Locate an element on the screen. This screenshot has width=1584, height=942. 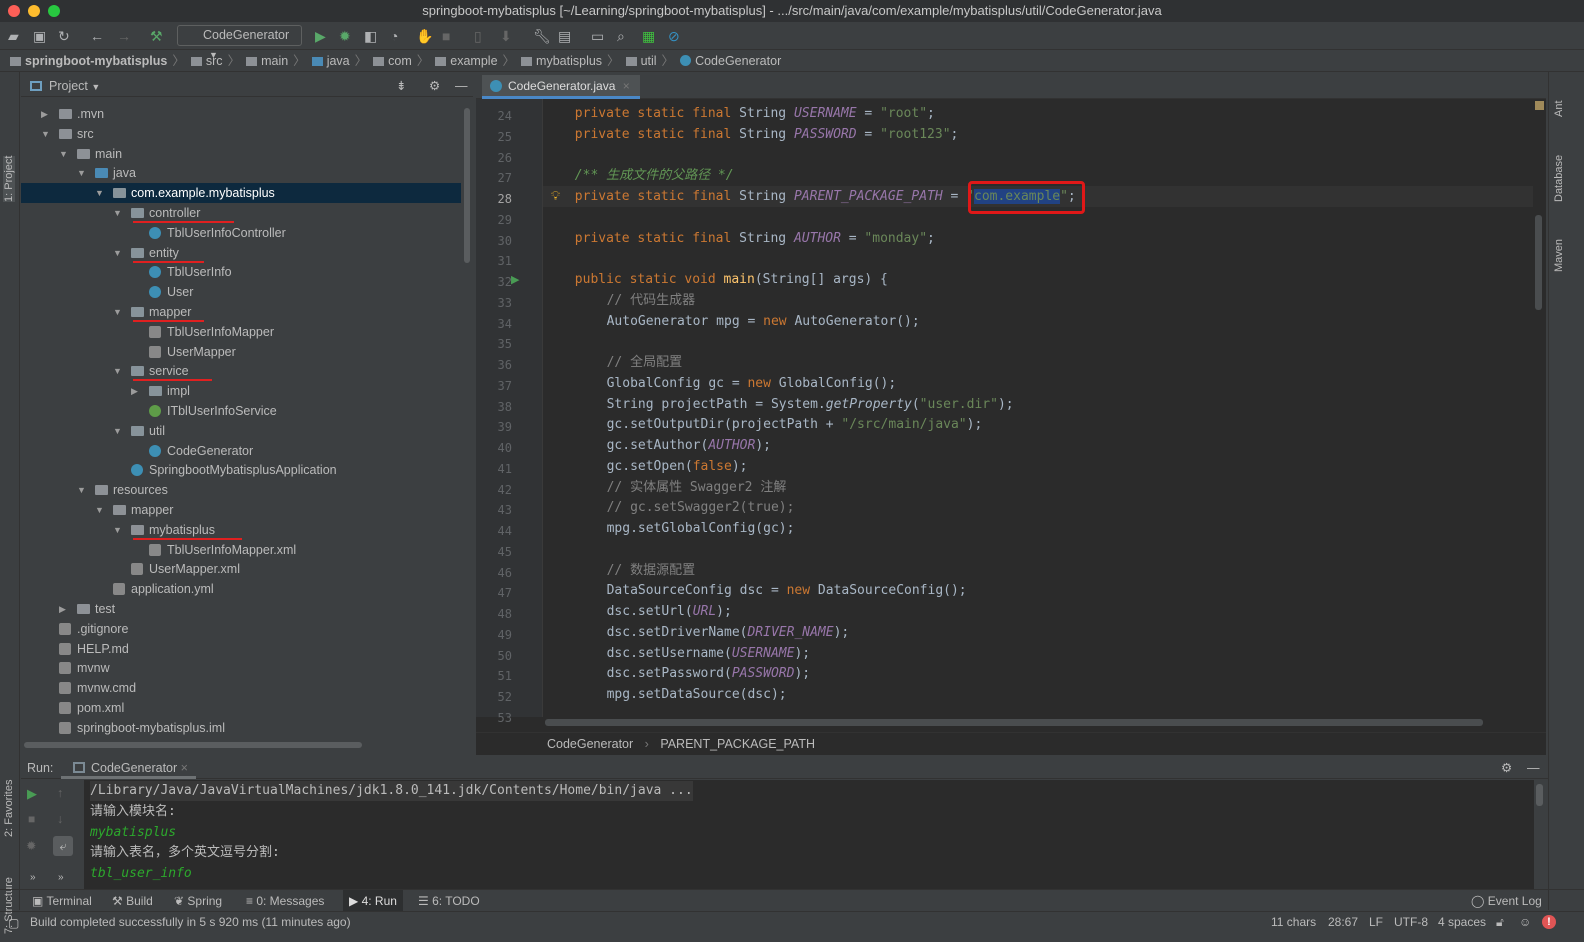
code-line: dsc.setUrl(URL); is located at coordinates (637, 612).